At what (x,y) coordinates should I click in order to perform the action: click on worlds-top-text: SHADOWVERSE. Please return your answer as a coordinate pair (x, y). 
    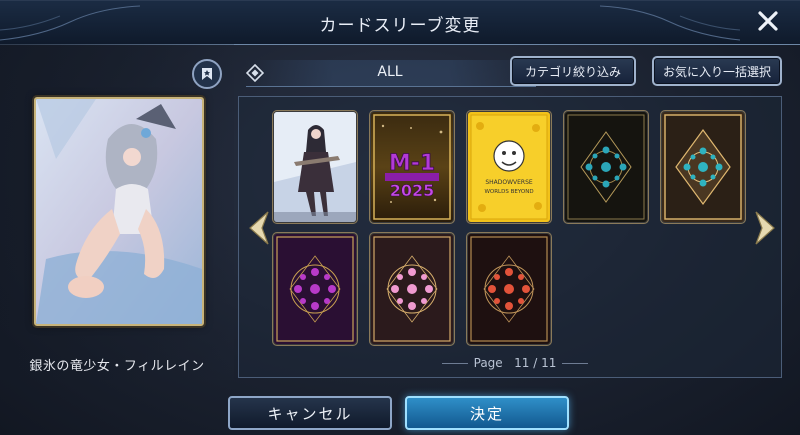
    Looking at the image, I should click on (509, 182).